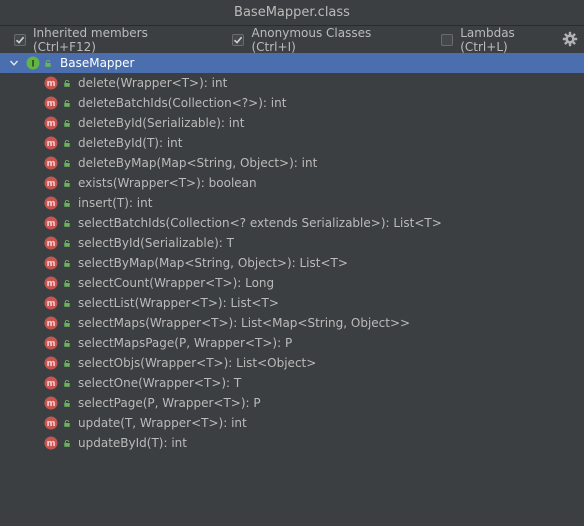 The width and height of the screenshot is (584, 526). I want to click on lambdas-label: Lambdas (Ctrl+L), so click(487, 40).